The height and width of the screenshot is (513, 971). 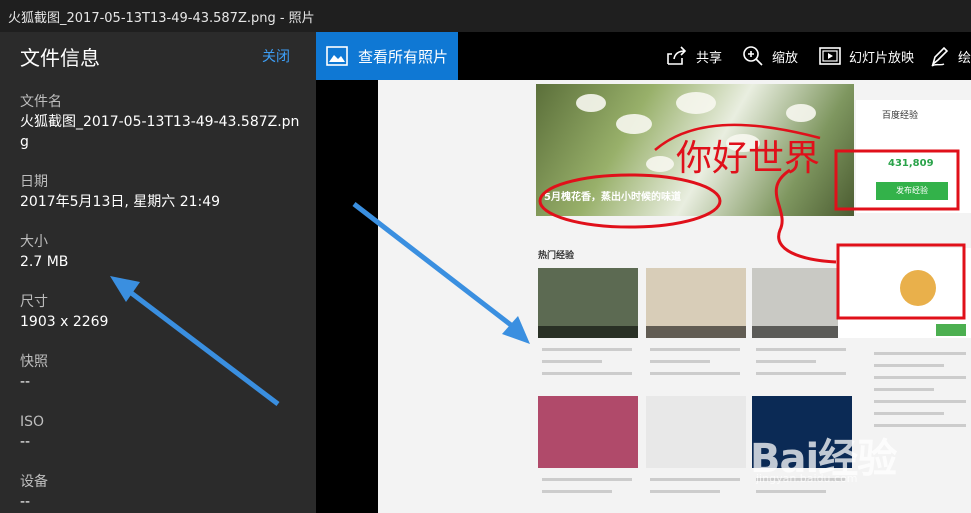 I want to click on zoom-button: 缩放, so click(x=770, y=56).